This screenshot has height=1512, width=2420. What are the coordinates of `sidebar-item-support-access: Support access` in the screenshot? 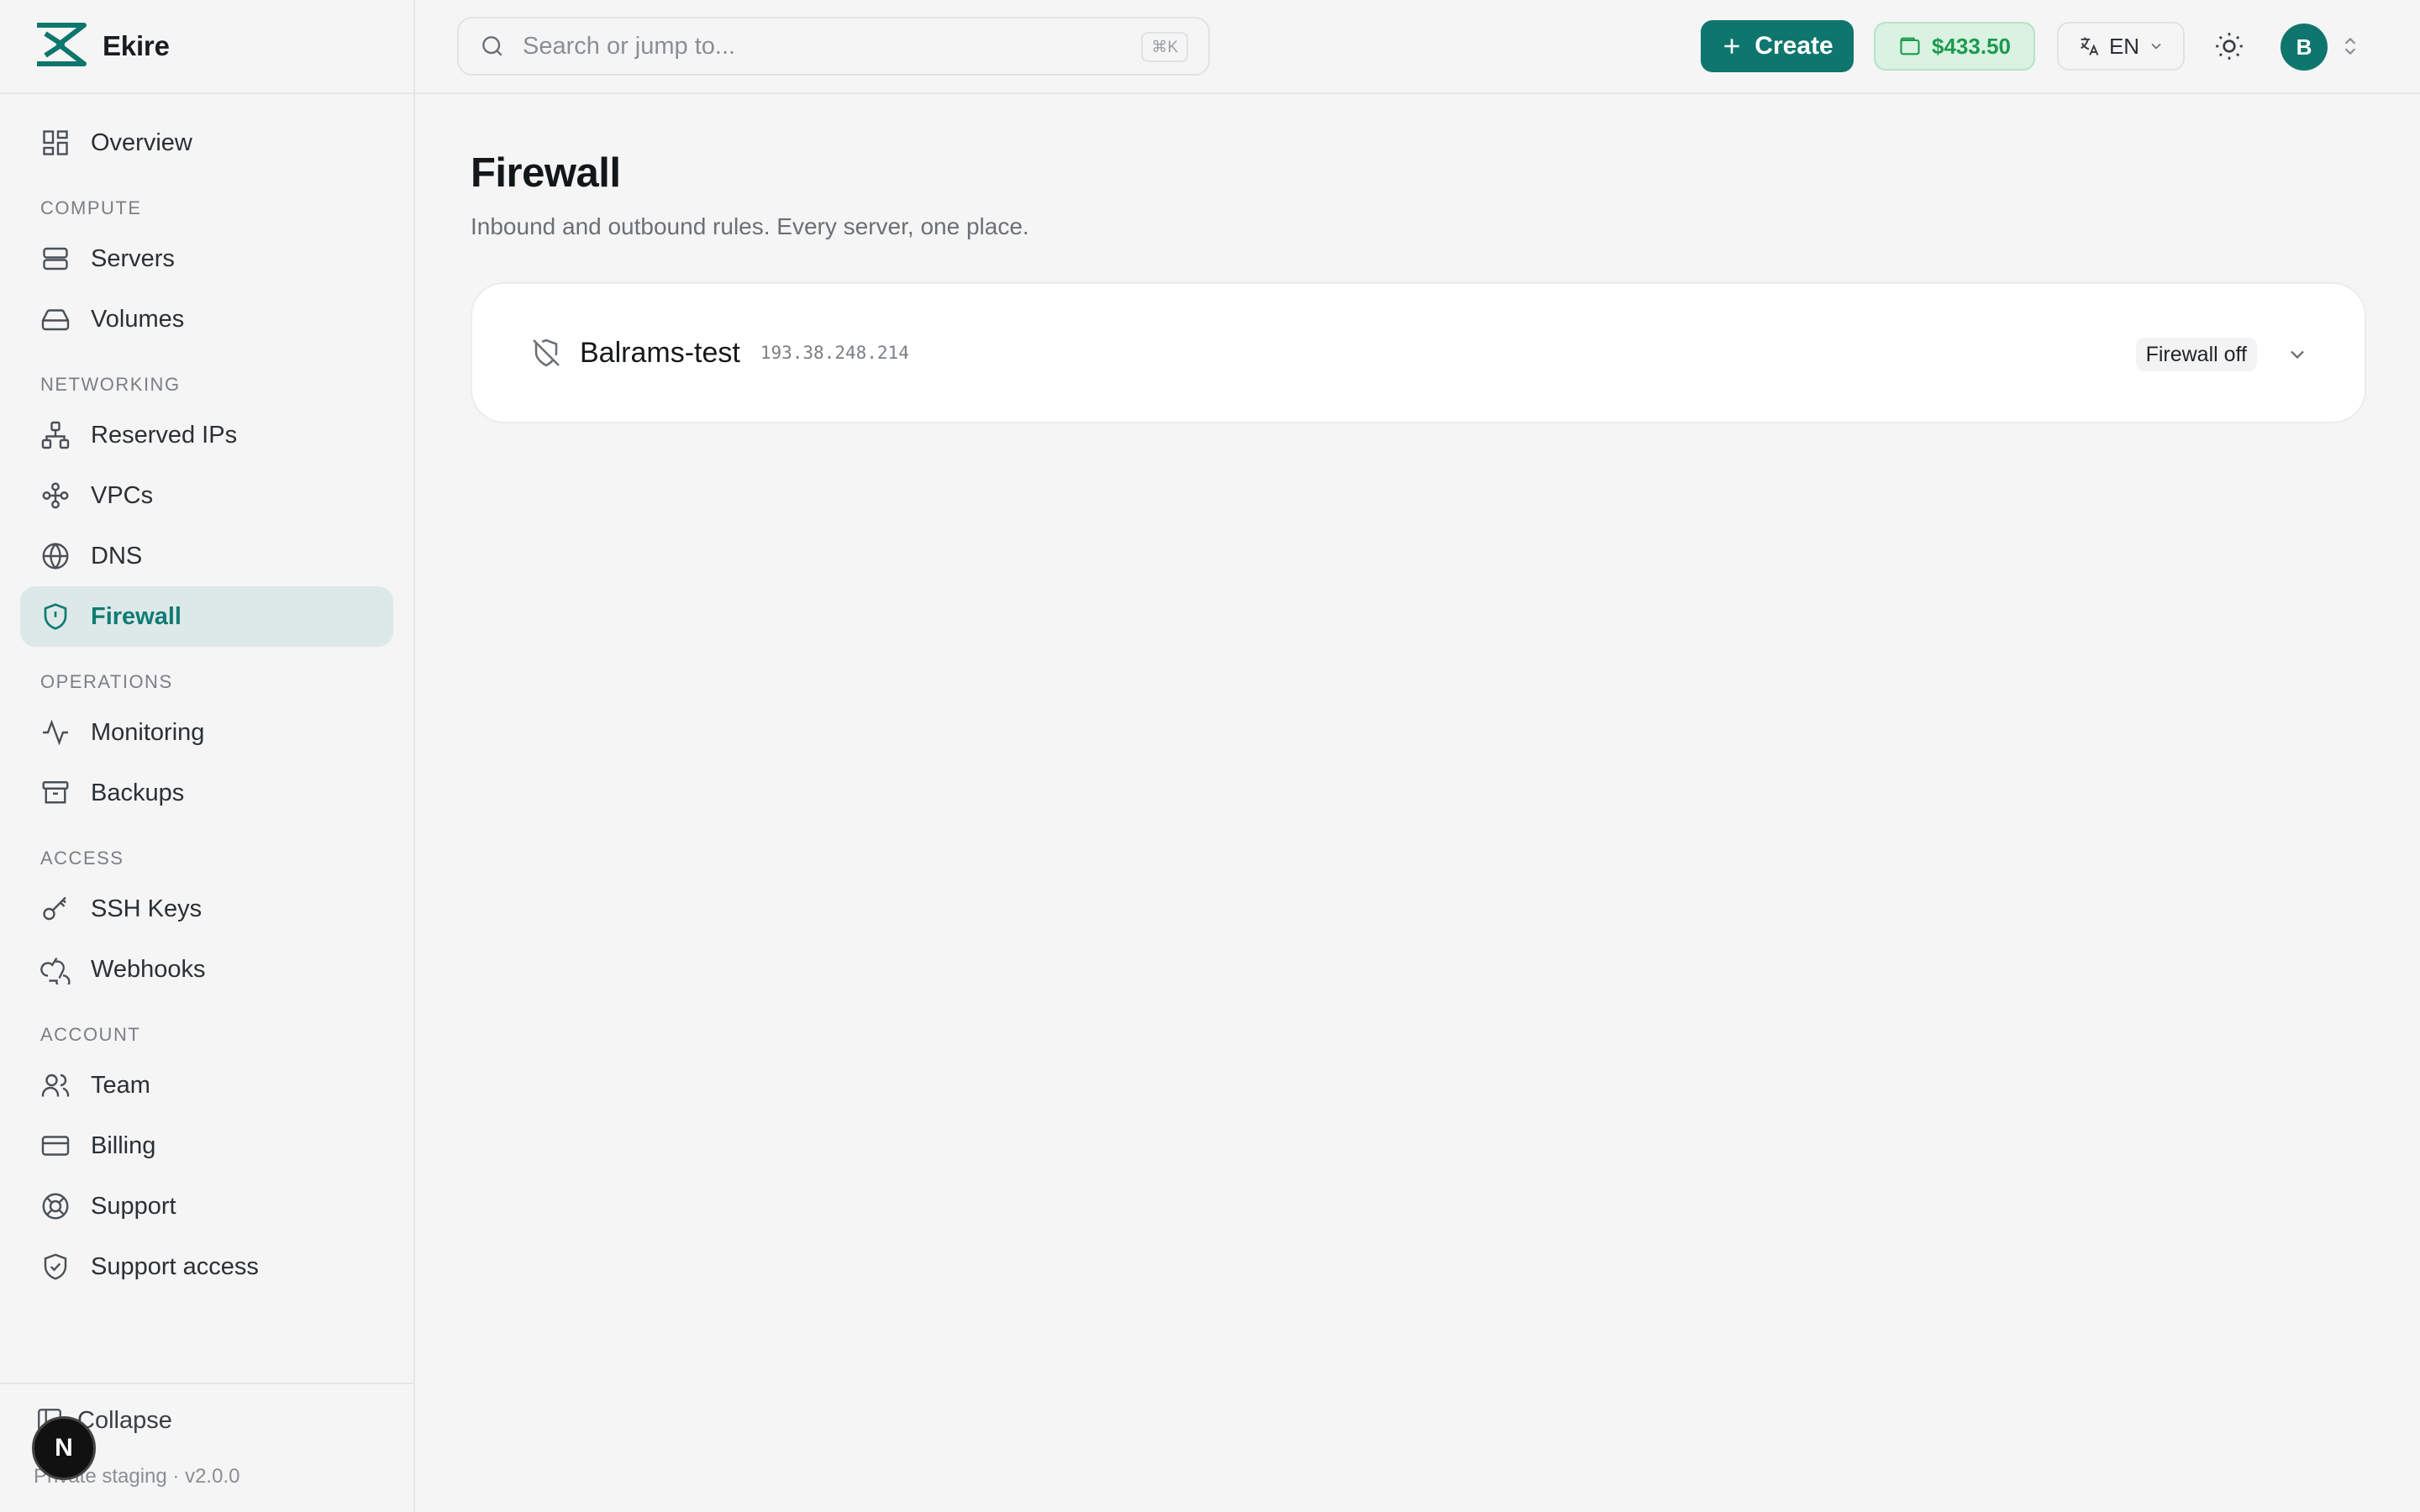 It's located at (206, 1266).